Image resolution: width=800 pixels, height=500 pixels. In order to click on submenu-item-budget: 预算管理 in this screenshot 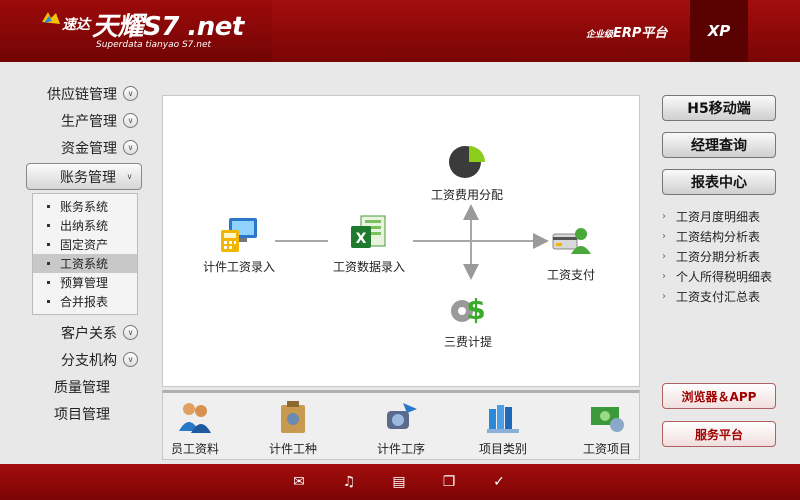, I will do `click(85, 282)`.